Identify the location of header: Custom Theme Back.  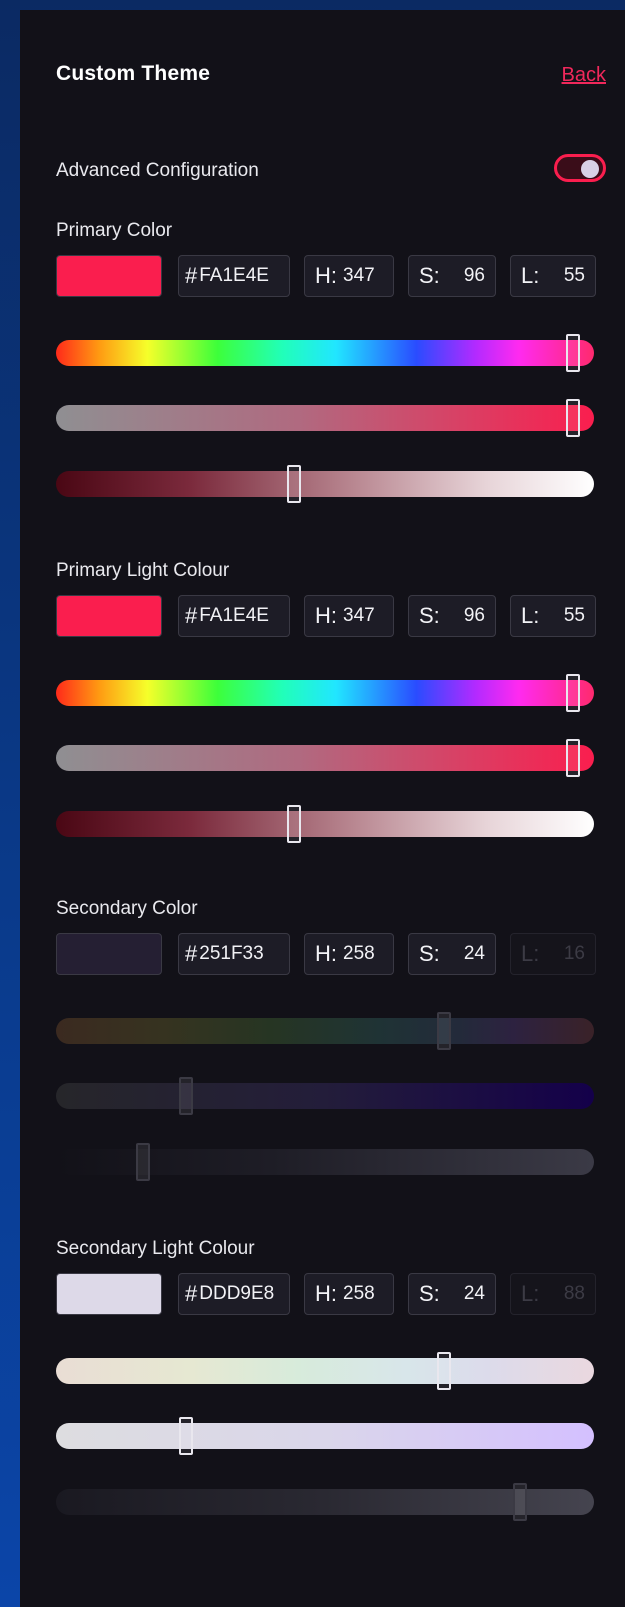
(331, 82).